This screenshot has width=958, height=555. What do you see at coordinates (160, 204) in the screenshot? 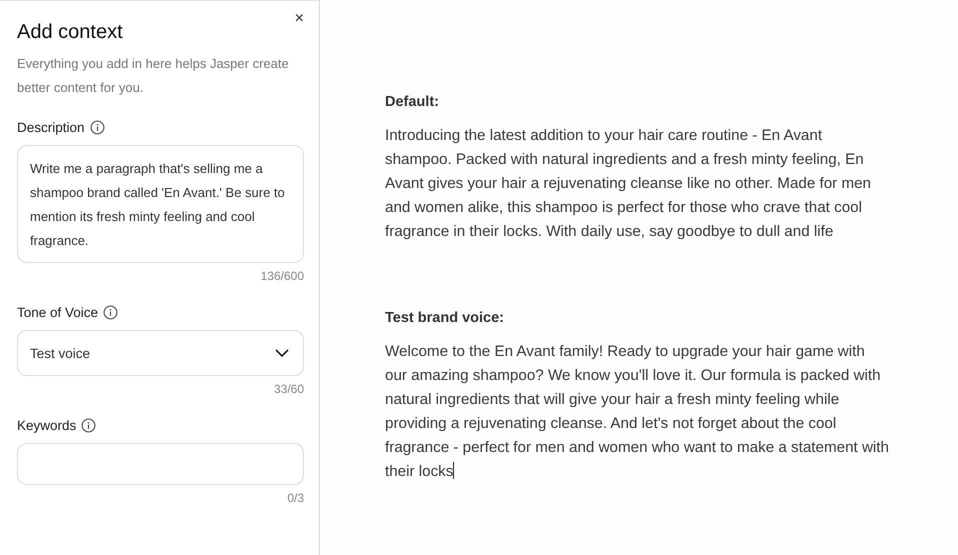
I see `description-field: Write me a paragraph that's selling me a shampoo brand called 'En Avant.' Be sure to mention its fresh minty feeling and cool fragrance.` at bounding box center [160, 204].